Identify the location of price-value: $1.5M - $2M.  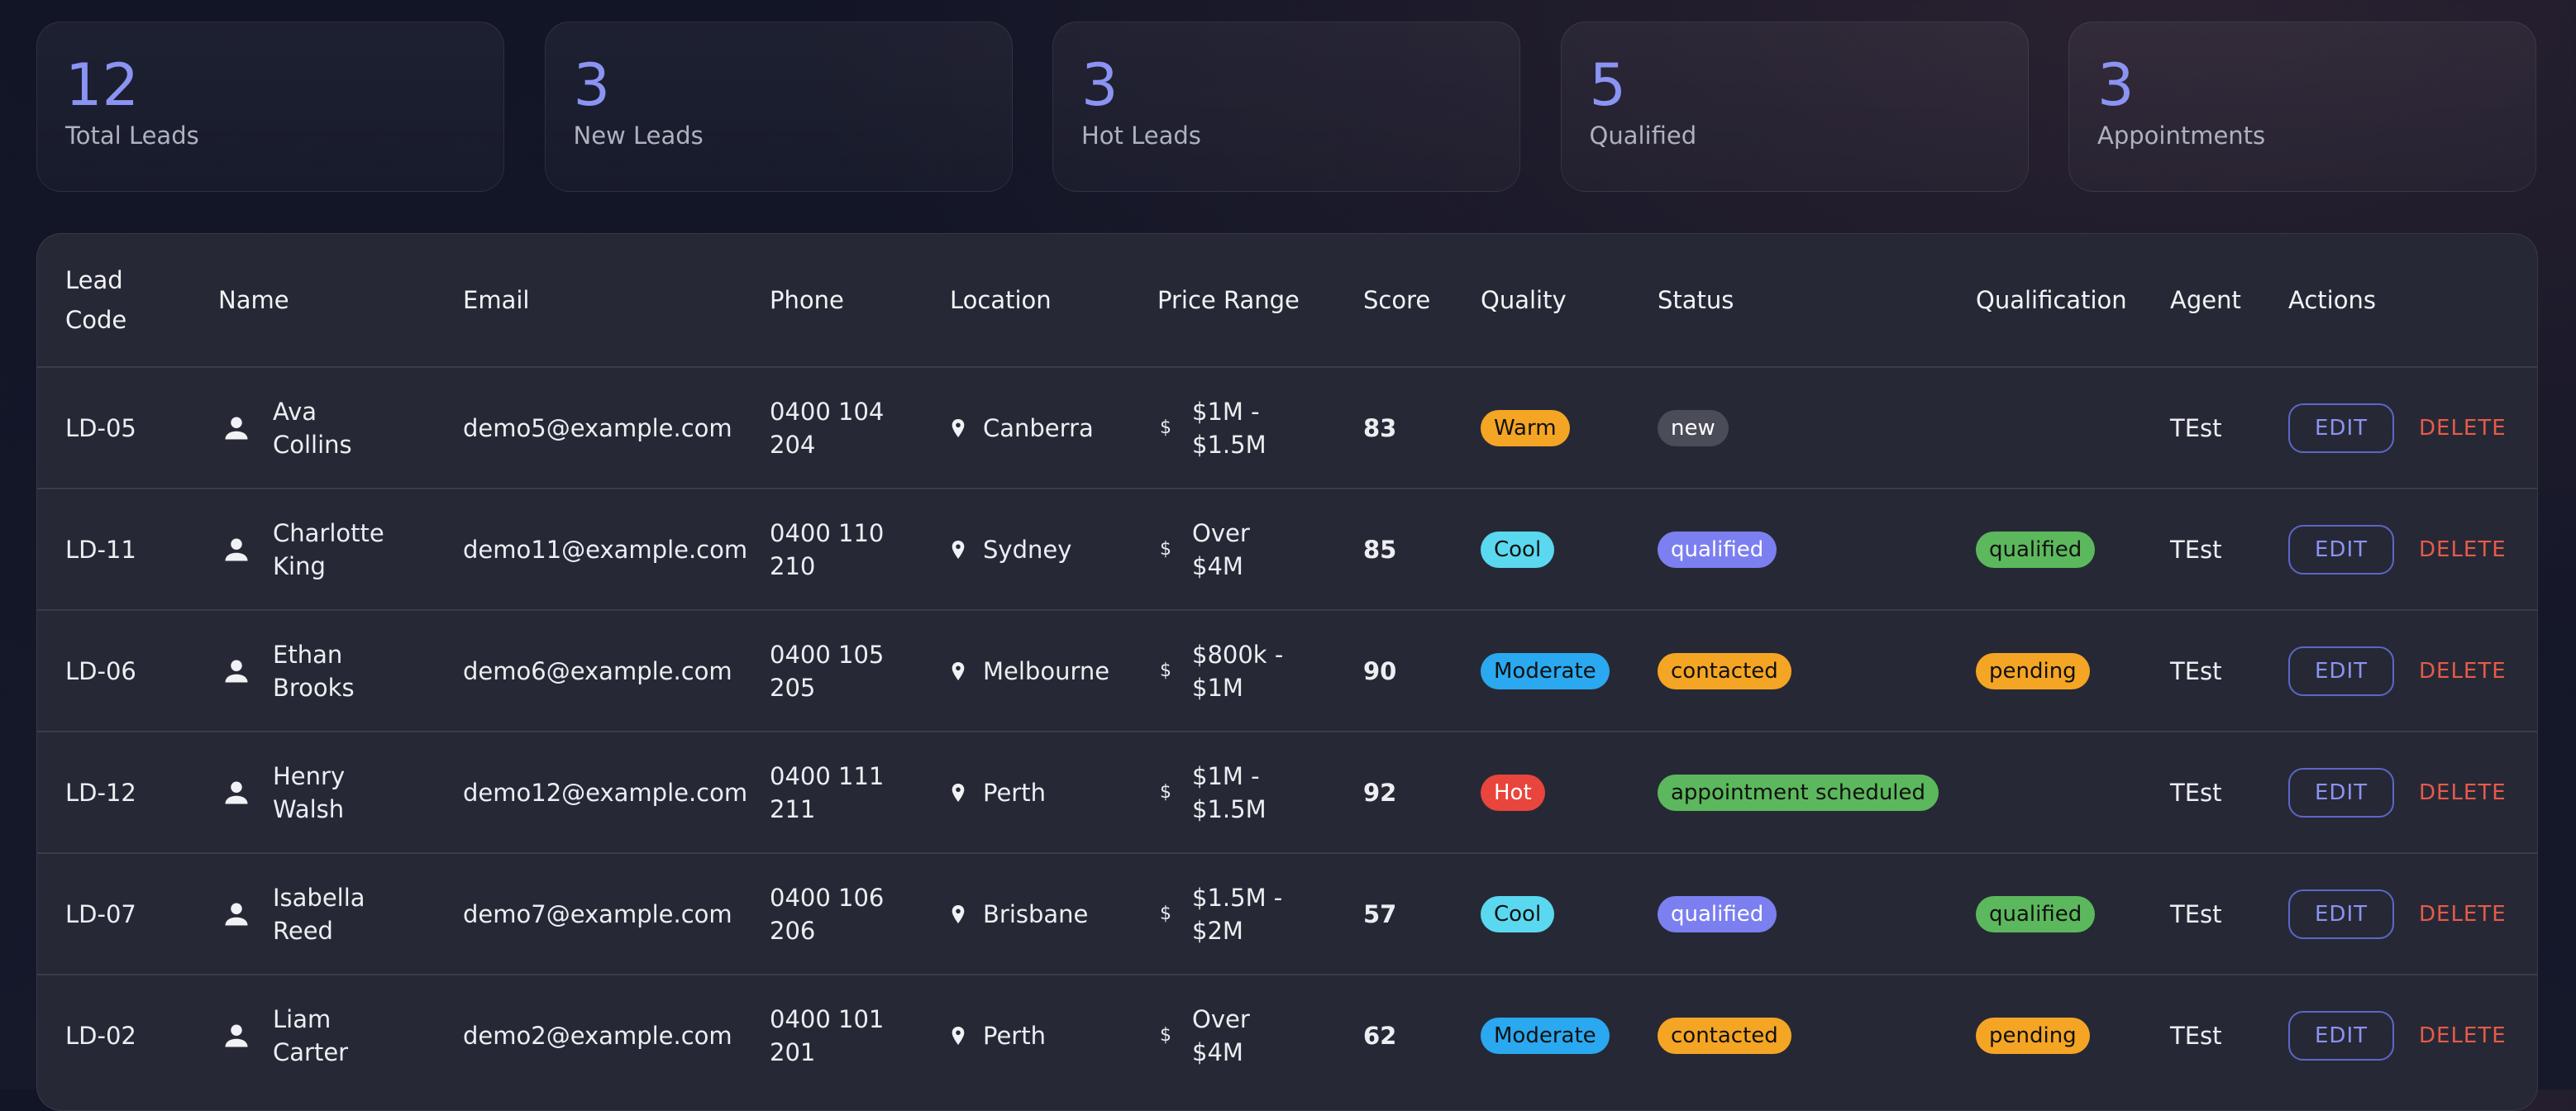
(1237, 914).